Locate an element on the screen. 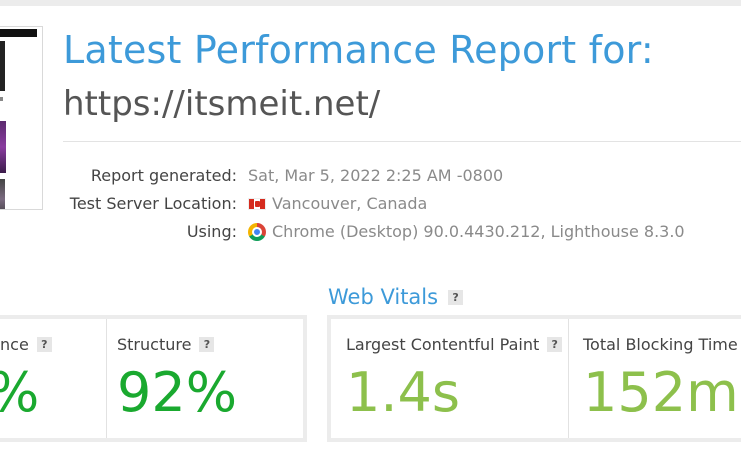 This screenshot has width=741, height=461. lcp-label: Largest Contentful Paint ? is located at coordinates (454, 344).